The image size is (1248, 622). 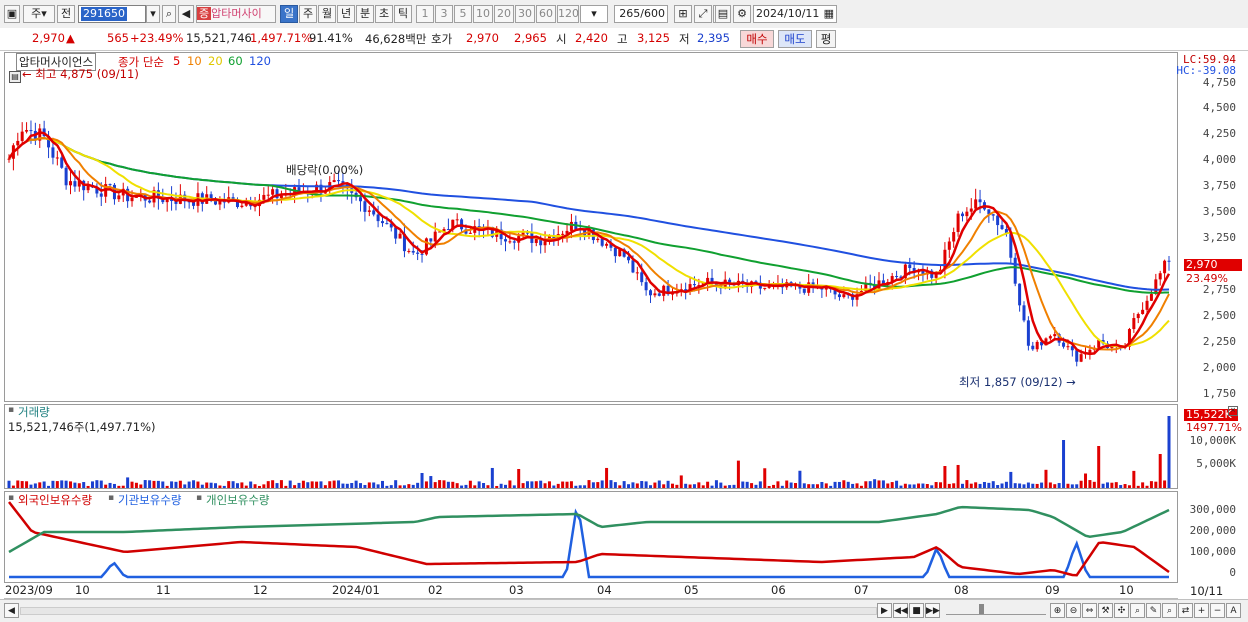 I want to click on table-toggle-icon: ▤, so click(x=15, y=77).